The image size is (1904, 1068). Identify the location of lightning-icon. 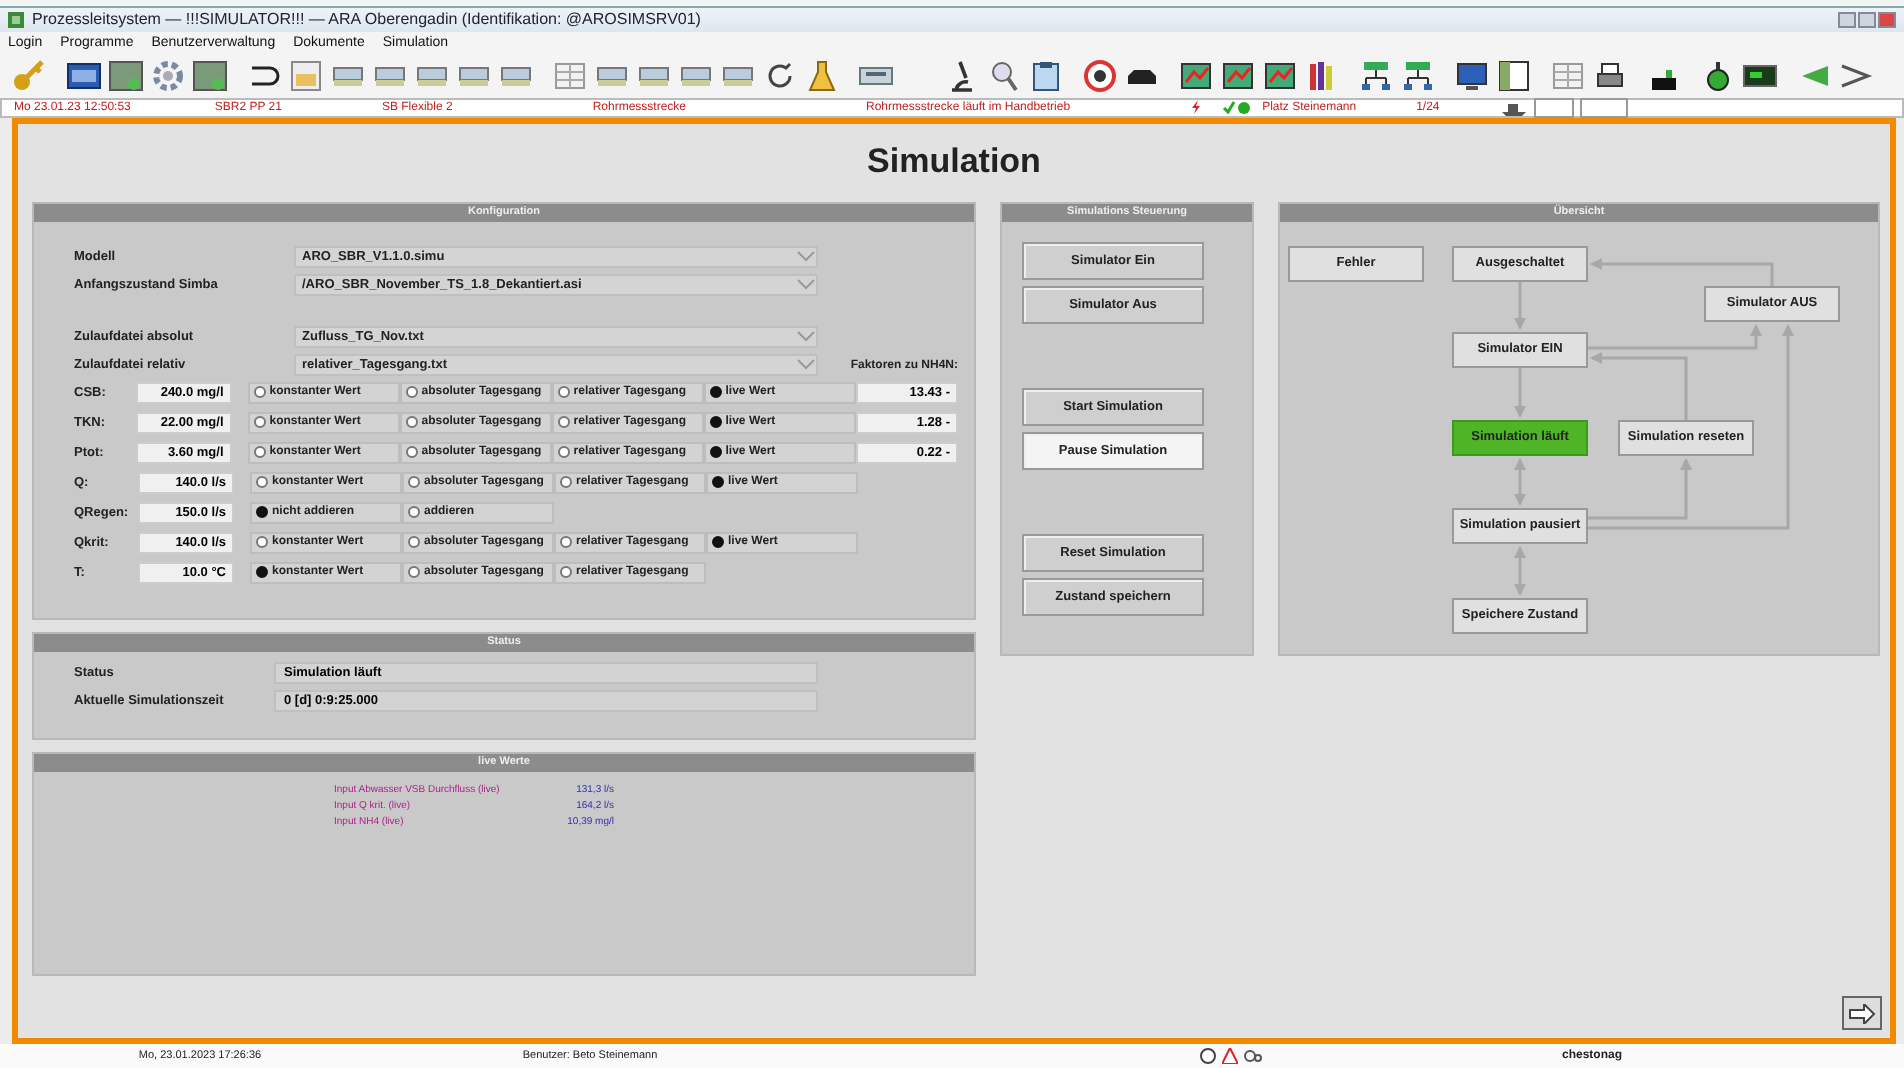
(1196, 107).